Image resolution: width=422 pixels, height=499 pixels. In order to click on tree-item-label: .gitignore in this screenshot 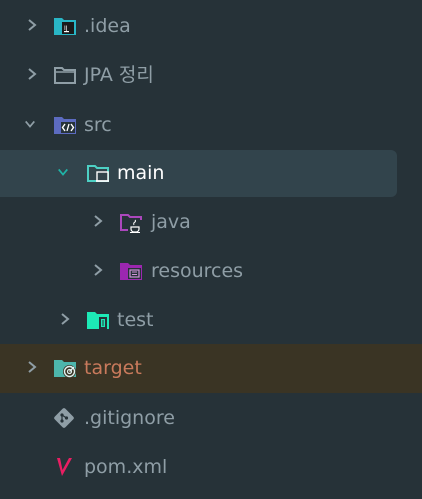, I will do `click(129, 418)`.